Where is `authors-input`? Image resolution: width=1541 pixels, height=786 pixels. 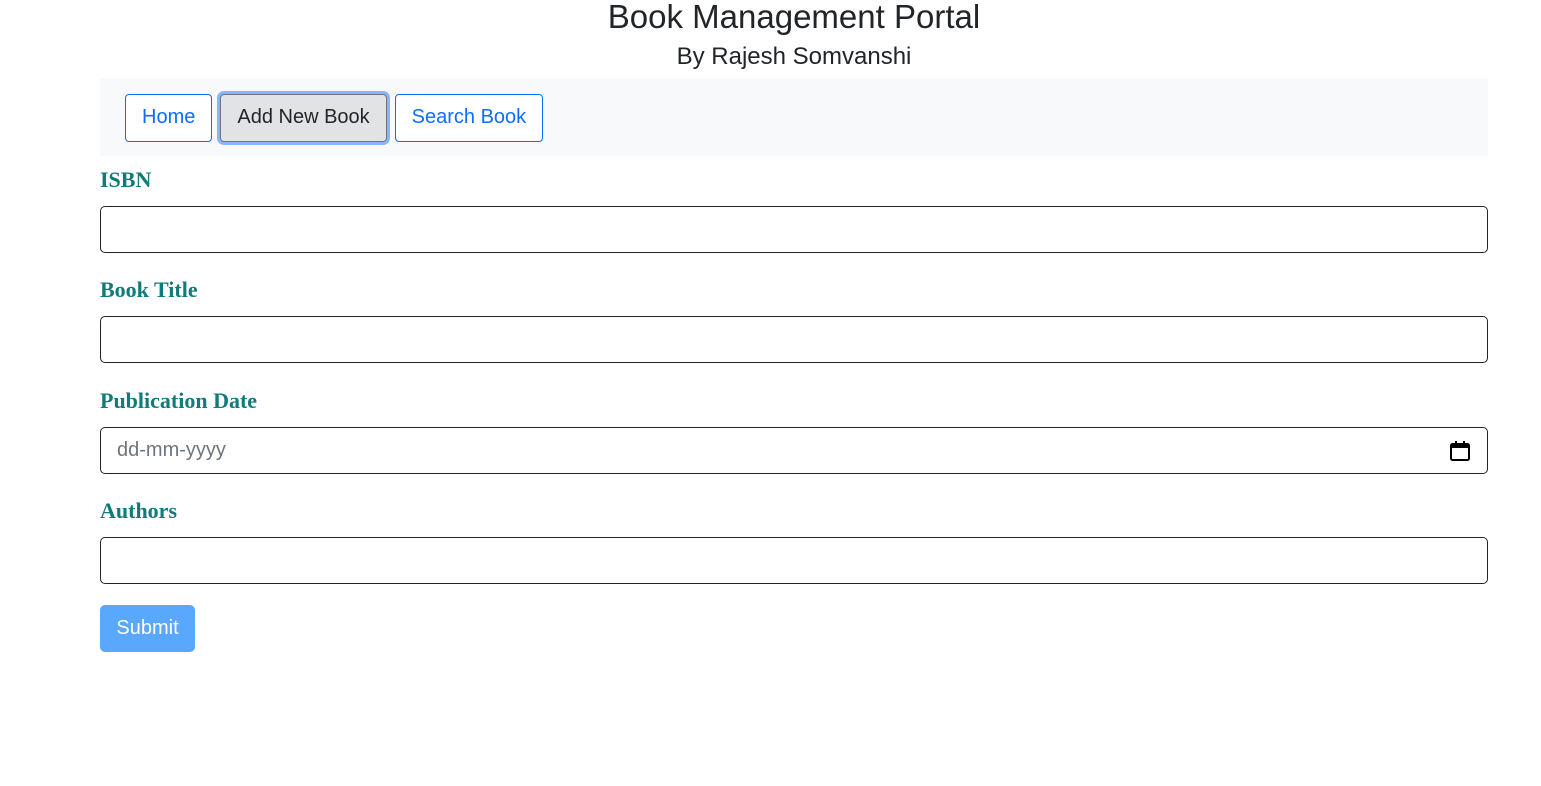 authors-input is located at coordinates (794, 560).